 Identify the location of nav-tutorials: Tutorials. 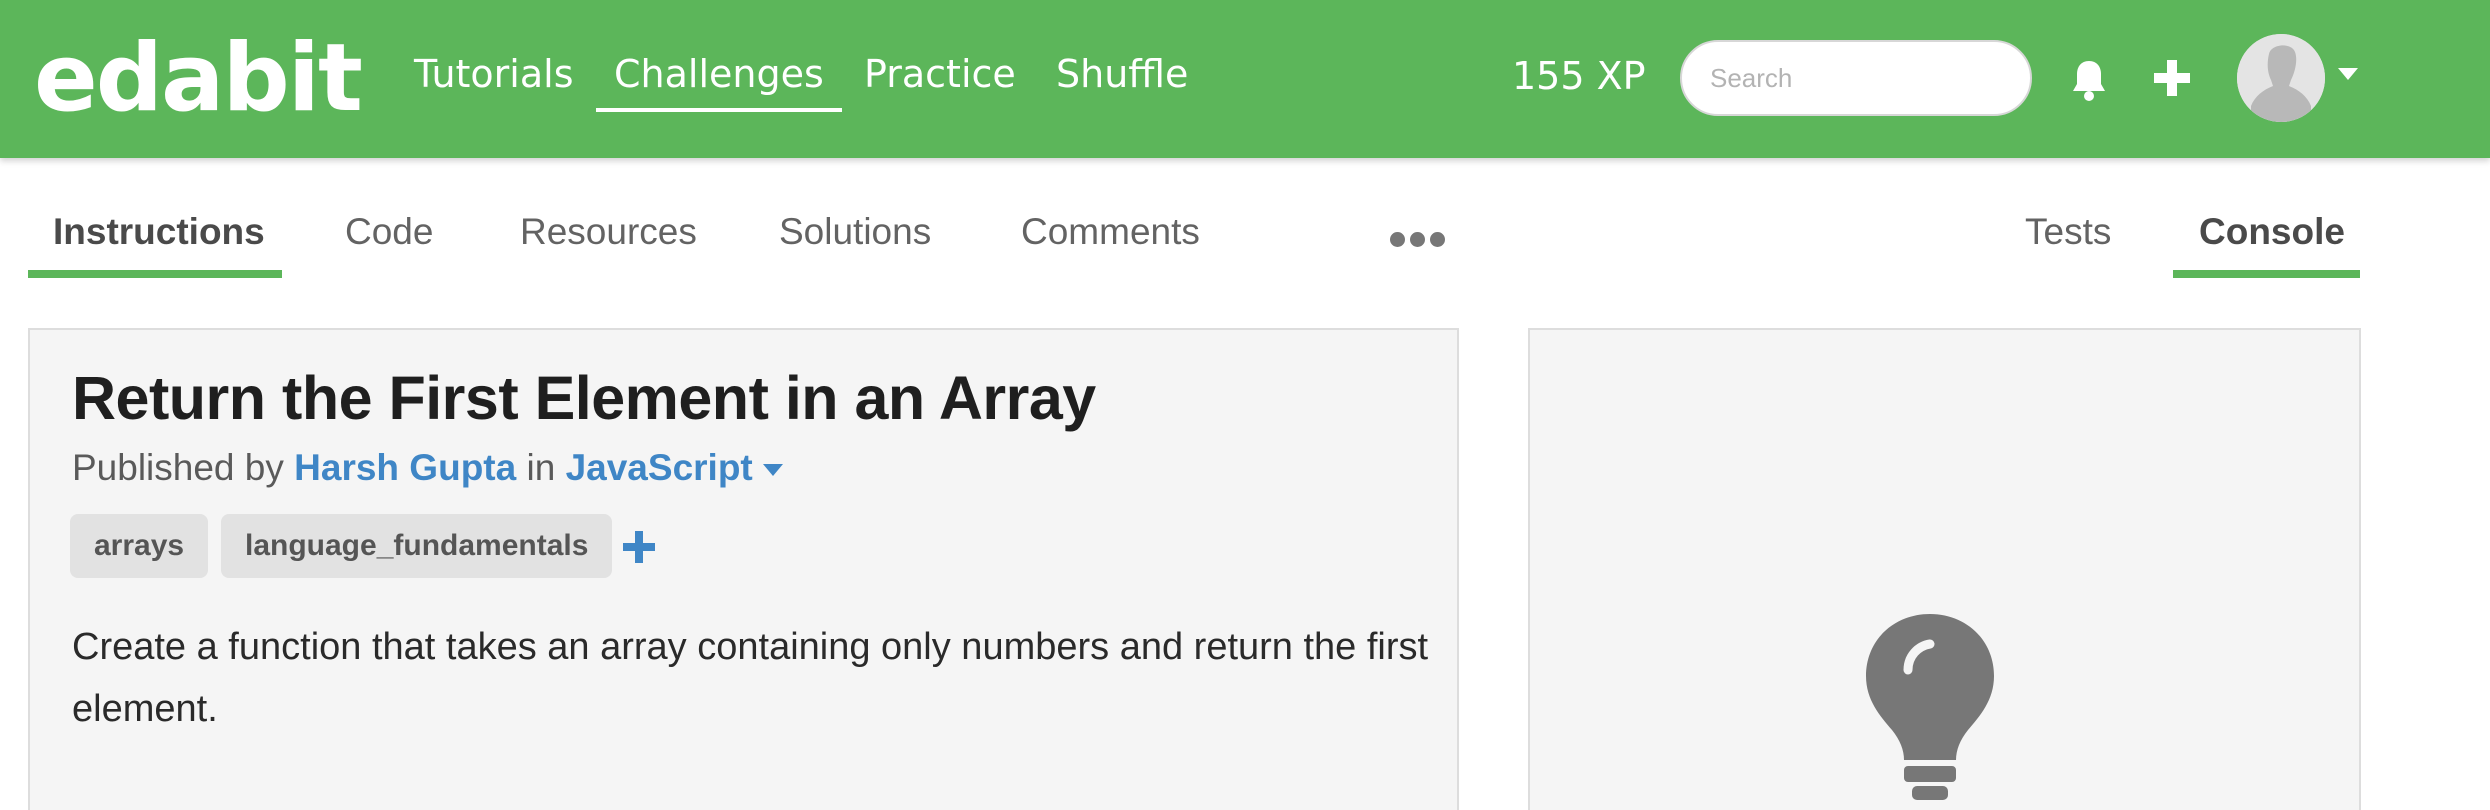
(494, 74).